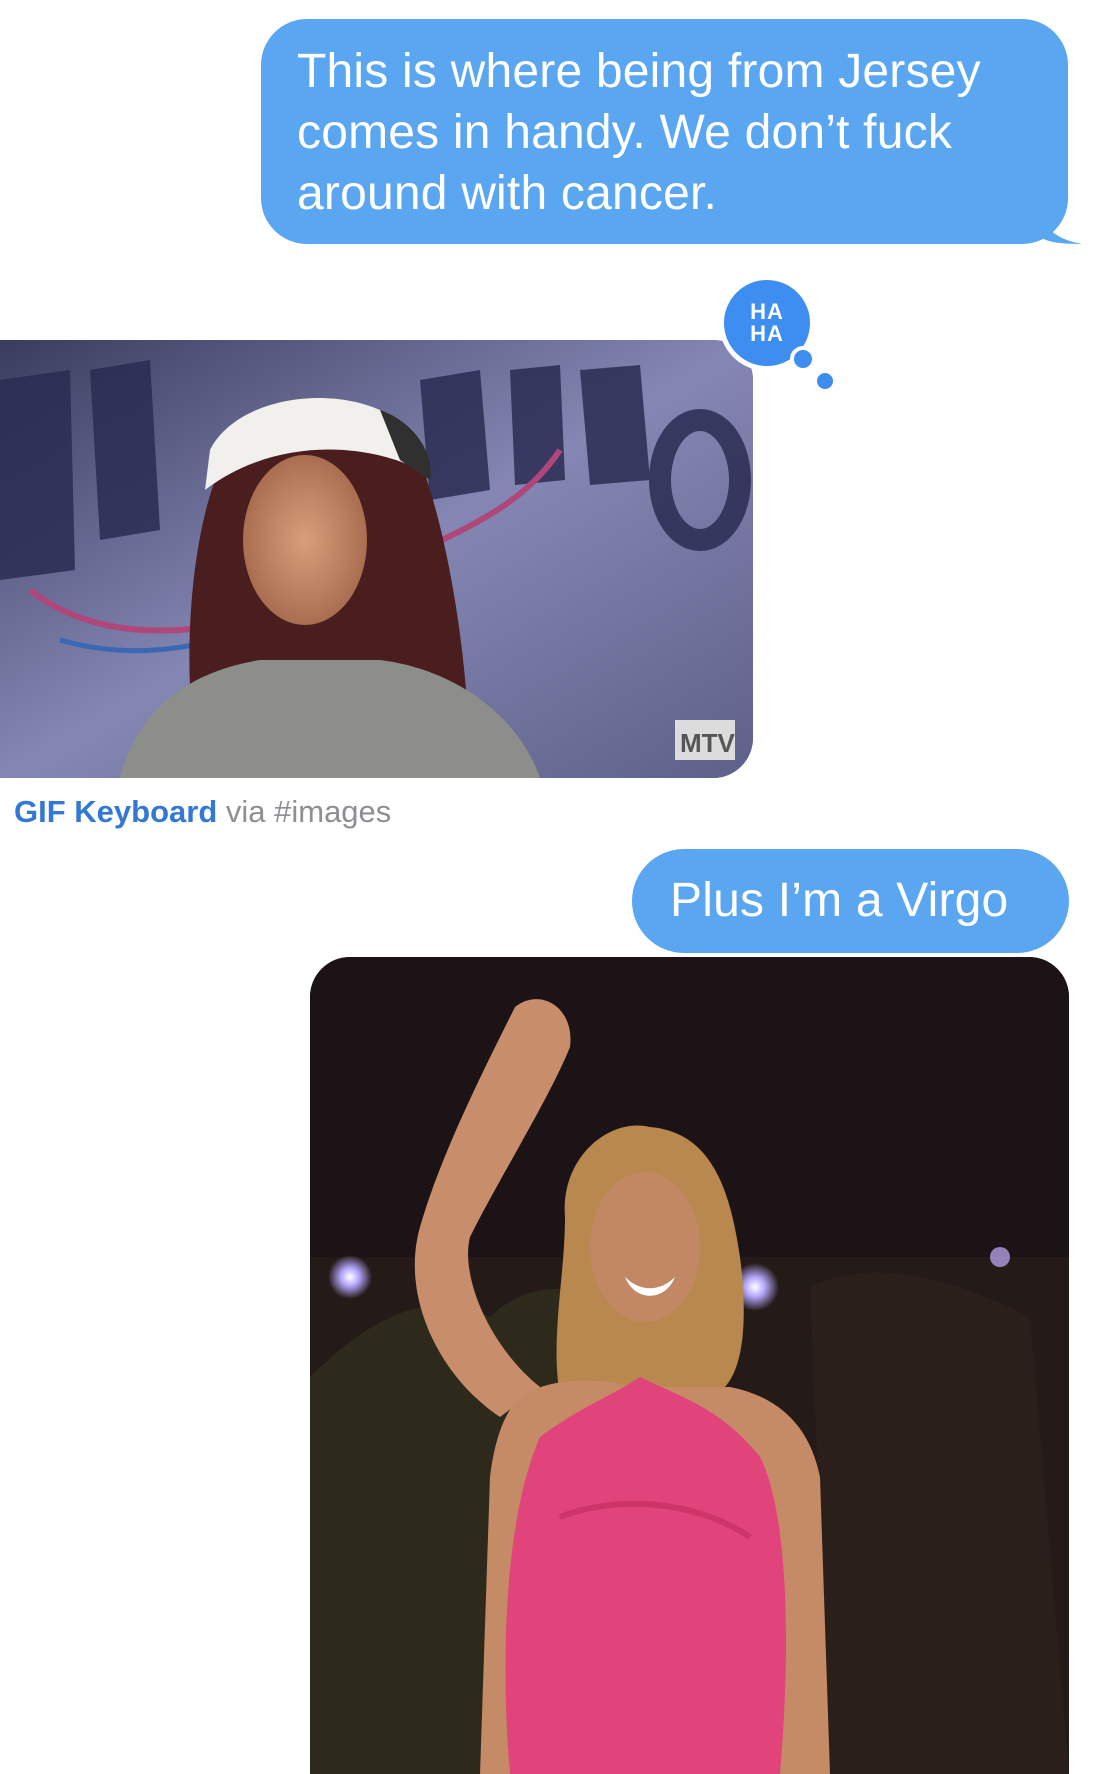 Image resolution: width=1107 pixels, height=1774 pixels. I want to click on mtv-logo-icon: MTV, so click(705, 740).